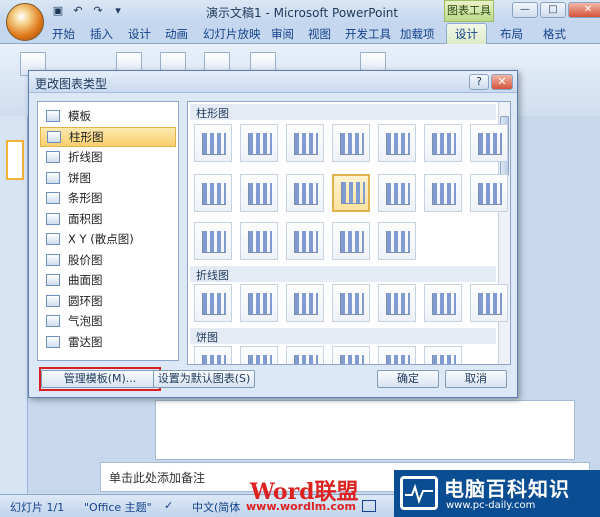  What do you see at coordinates (584, 10) in the screenshot?
I see `close-button: ✕` at bounding box center [584, 10].